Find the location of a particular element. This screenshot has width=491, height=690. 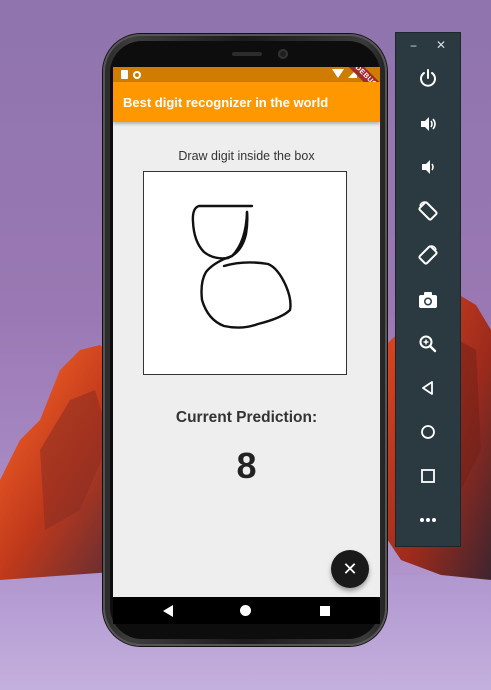

rotate-right-icon is located at coordinates (428, 255).